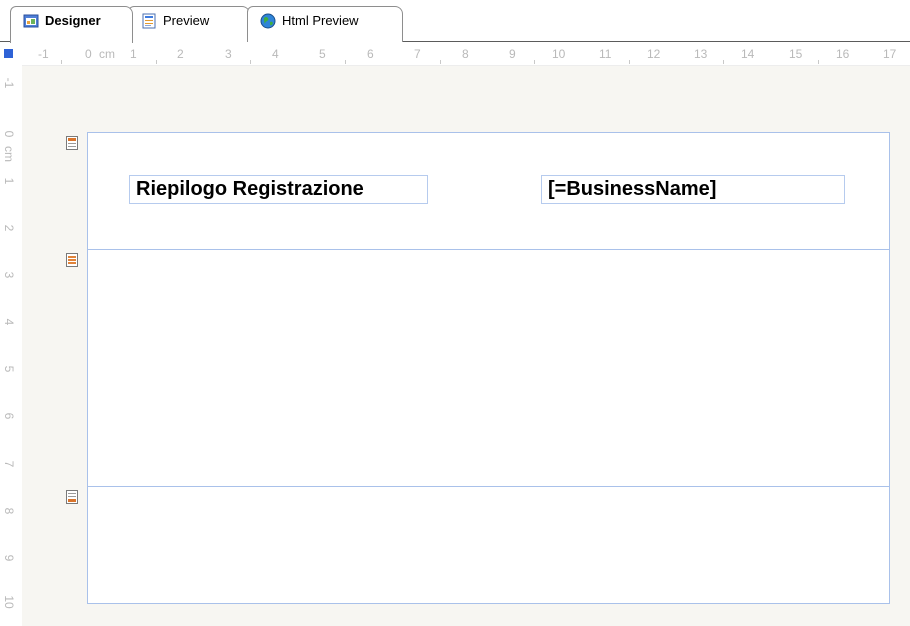  What do you see at coordinates (72, 496) in the screenshot?
I see `footer-band-icon` at bounding box center [72, 496].